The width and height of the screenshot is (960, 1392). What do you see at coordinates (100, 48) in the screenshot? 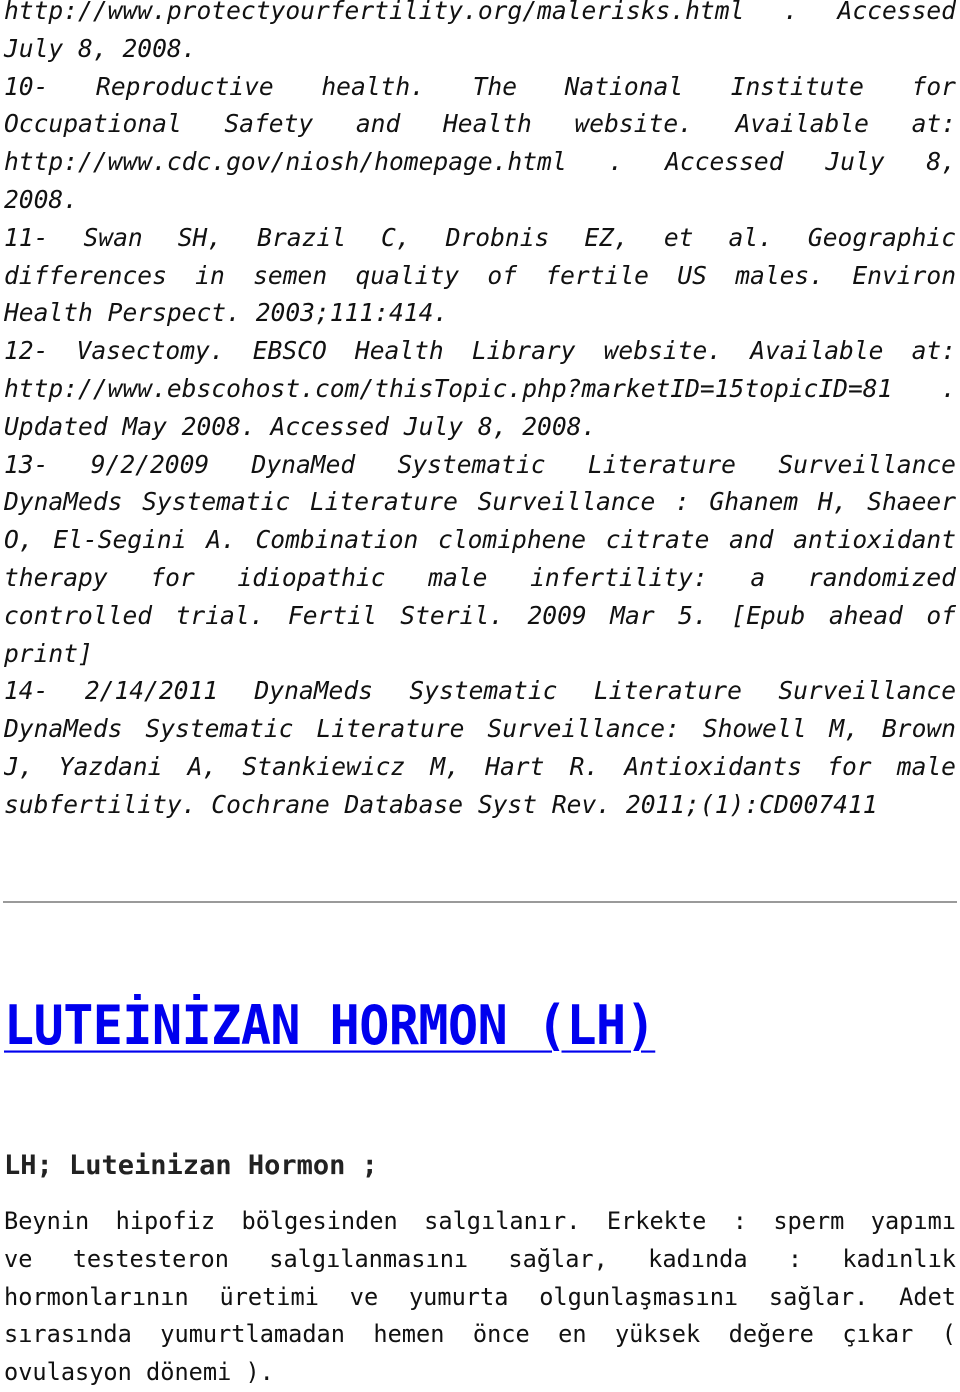
I see `reference-line: July 8, 2008.` at bounding box center [100, 48].